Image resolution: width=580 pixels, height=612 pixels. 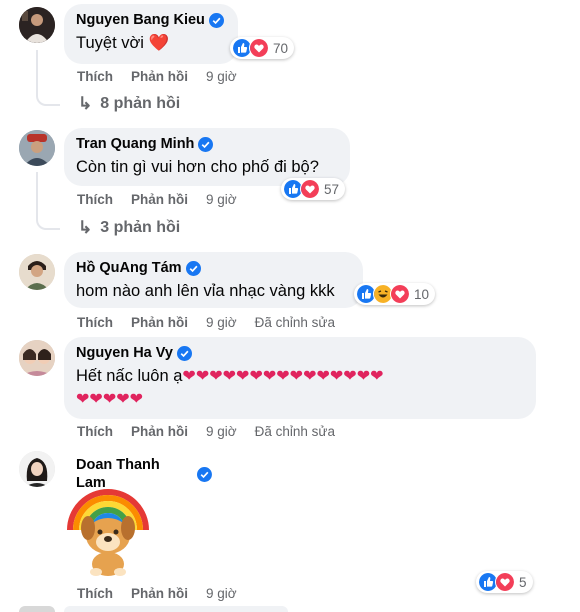 I want to click on next-comment-bubble-partial, so click(x=176, y=609).